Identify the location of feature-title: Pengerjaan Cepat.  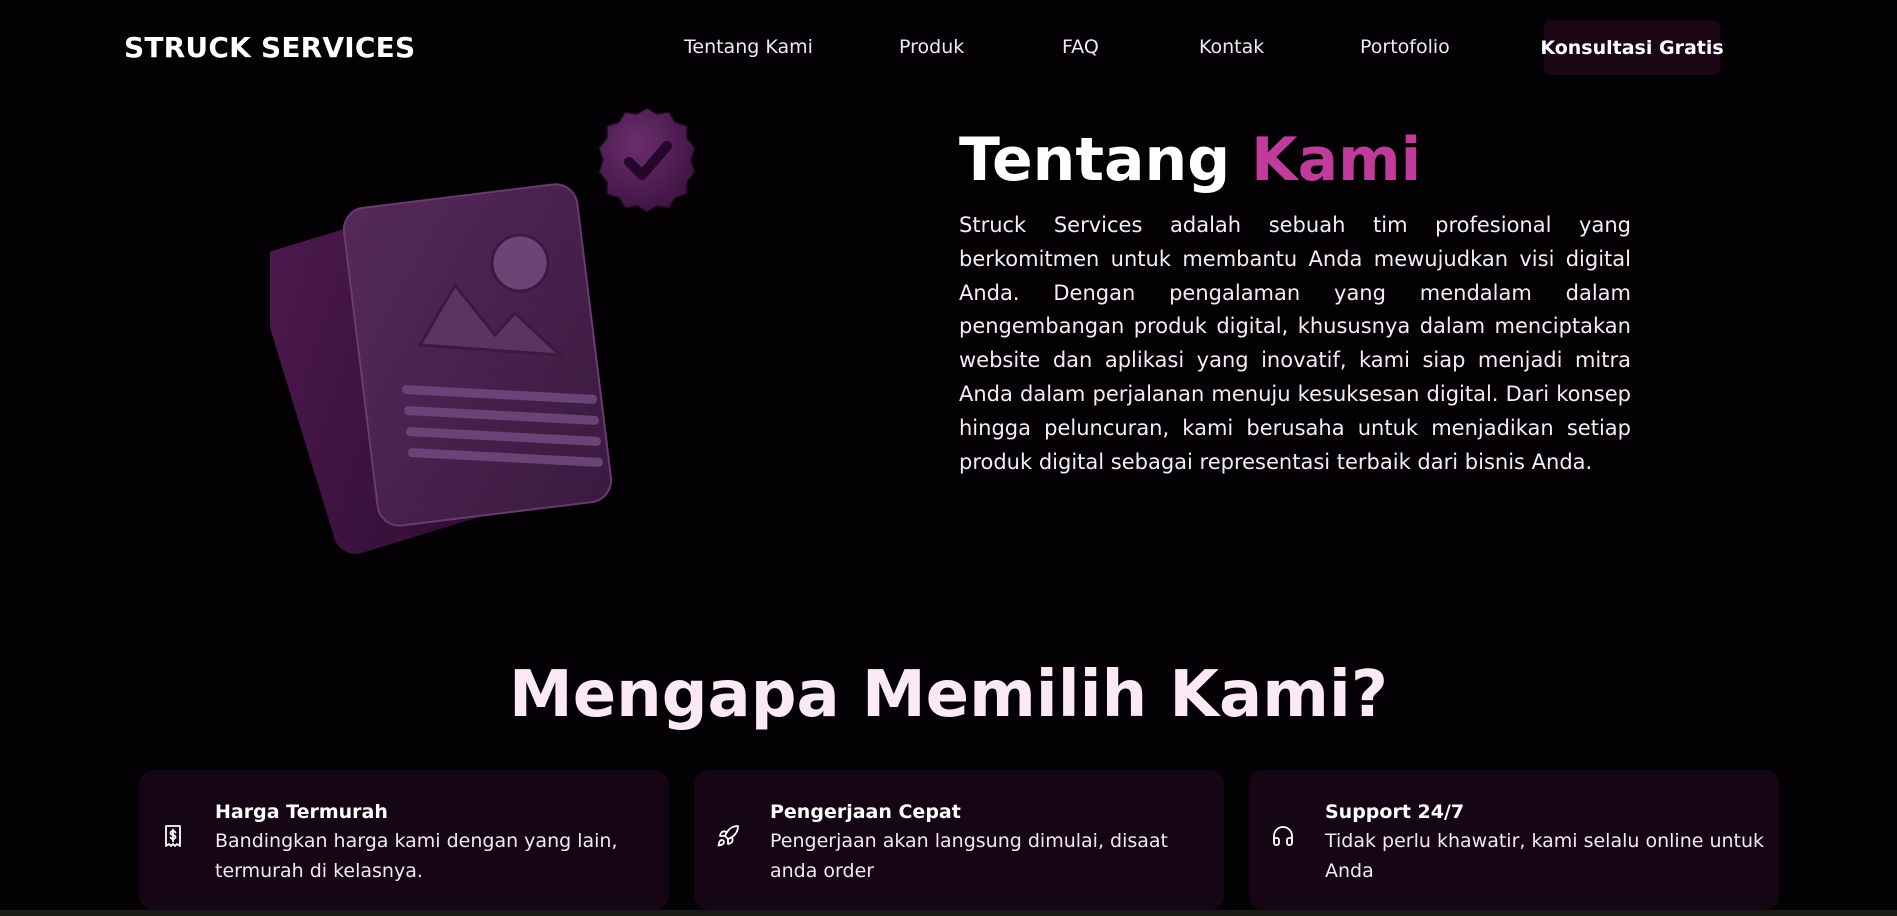
(865, 812).